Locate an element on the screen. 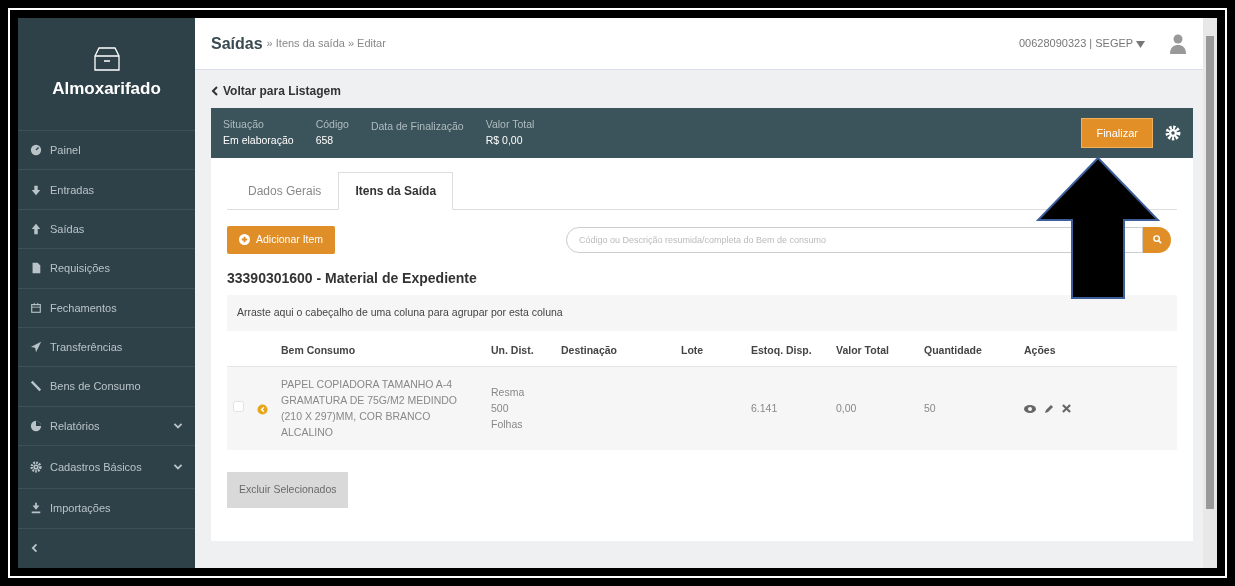 This screenshot has width=1235, height=586. sidebar-item: Relatórios is located at coordinates (106, 426).